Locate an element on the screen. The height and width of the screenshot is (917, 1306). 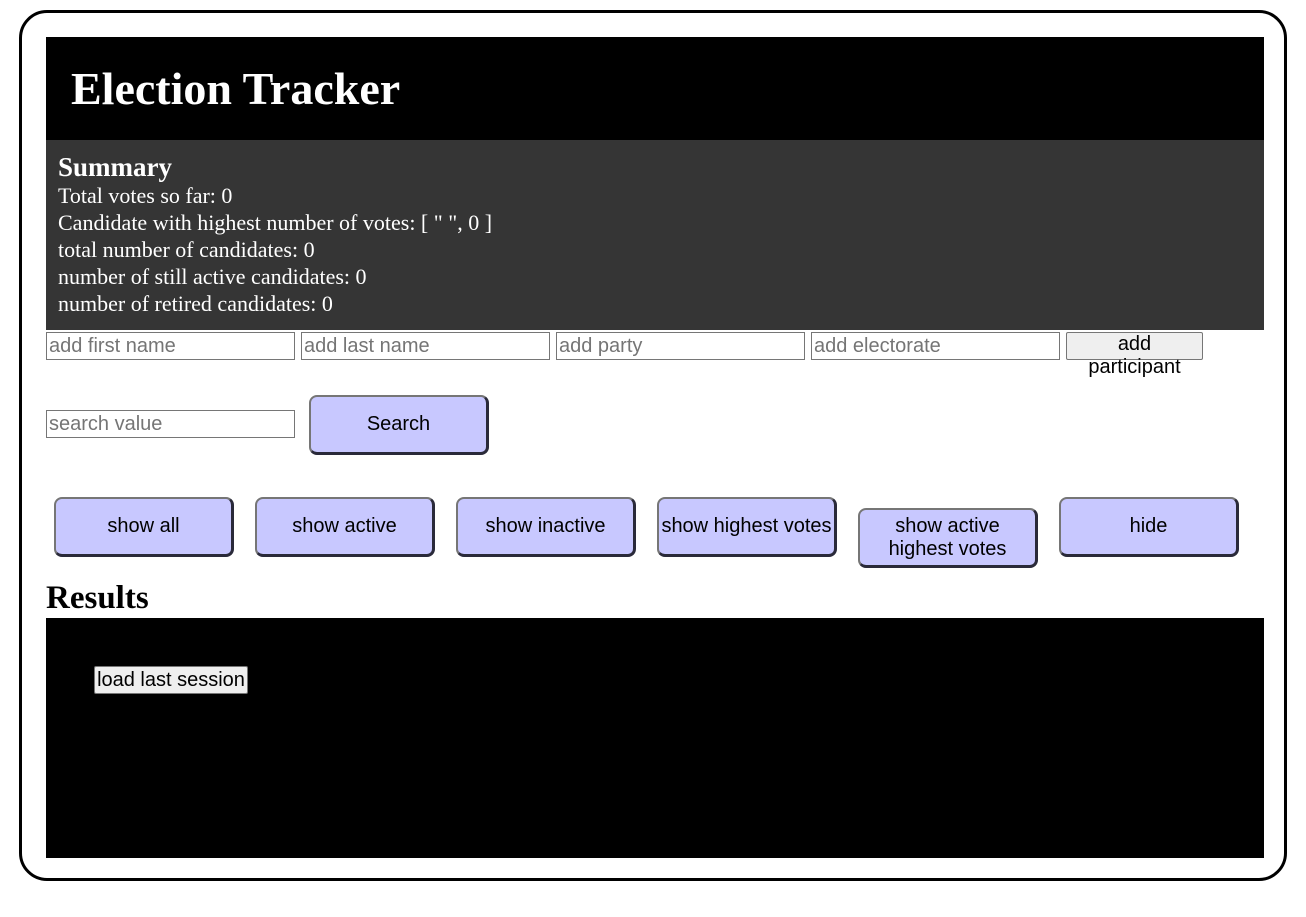
show-all-button: show all is located at coordinates (144, 527).